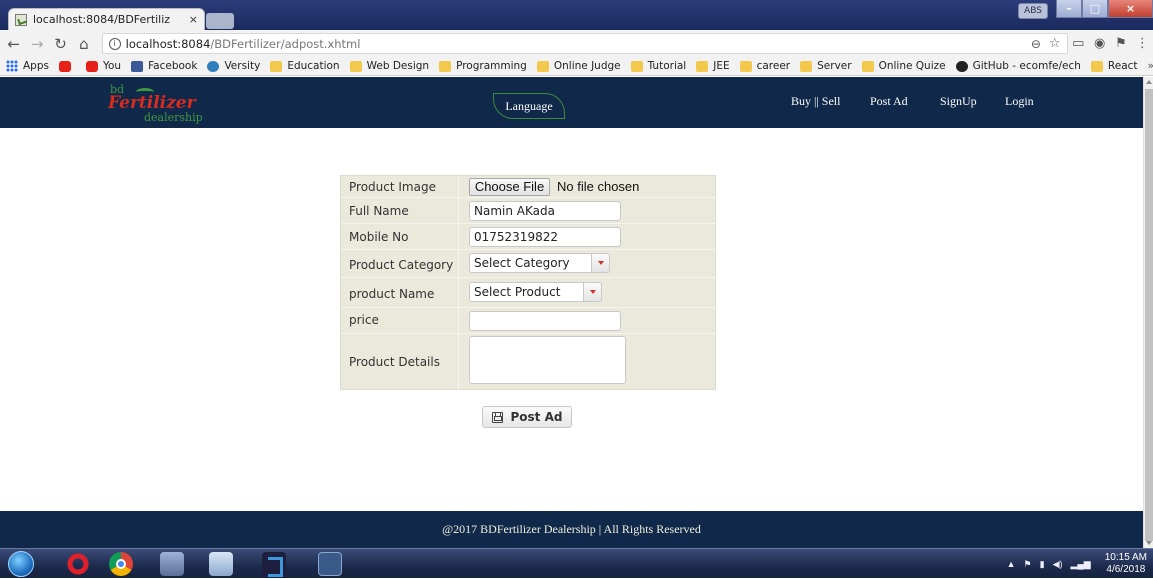 The image size is (1153, 579). Describe the element at coordinates (545, 321) in the screenshot. I see `price-input` at that location.